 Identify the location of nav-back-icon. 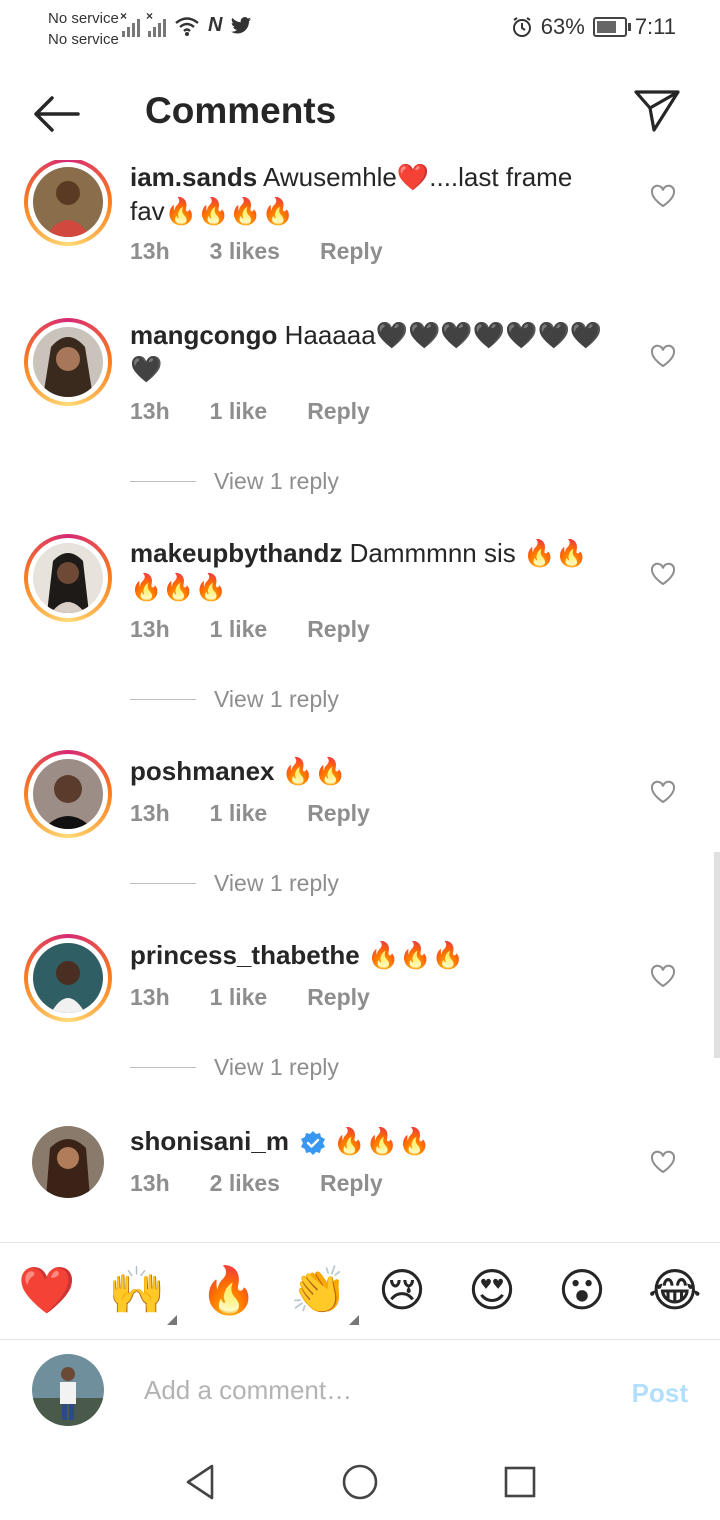
(200, 1482).